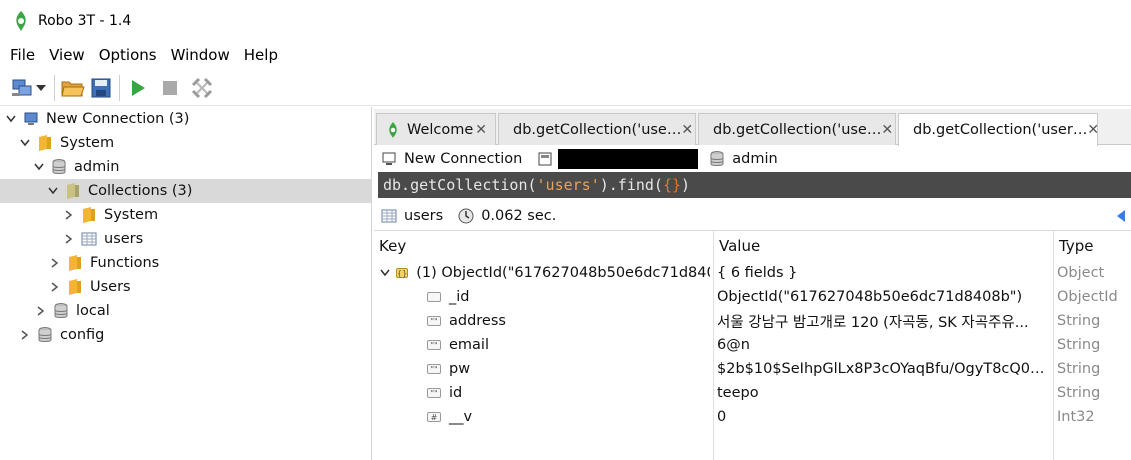  I want to click on tab-query-2: db.getCollection('use… ✕, so click(797, 129).